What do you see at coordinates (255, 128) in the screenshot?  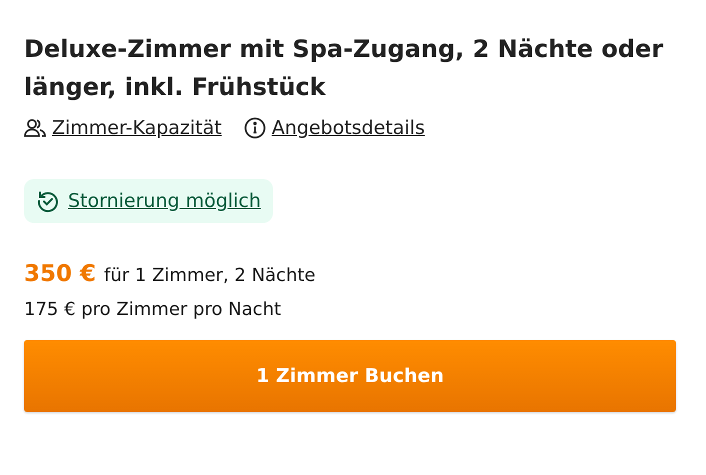 I see `info-icon` at bounding box center [255, 128].